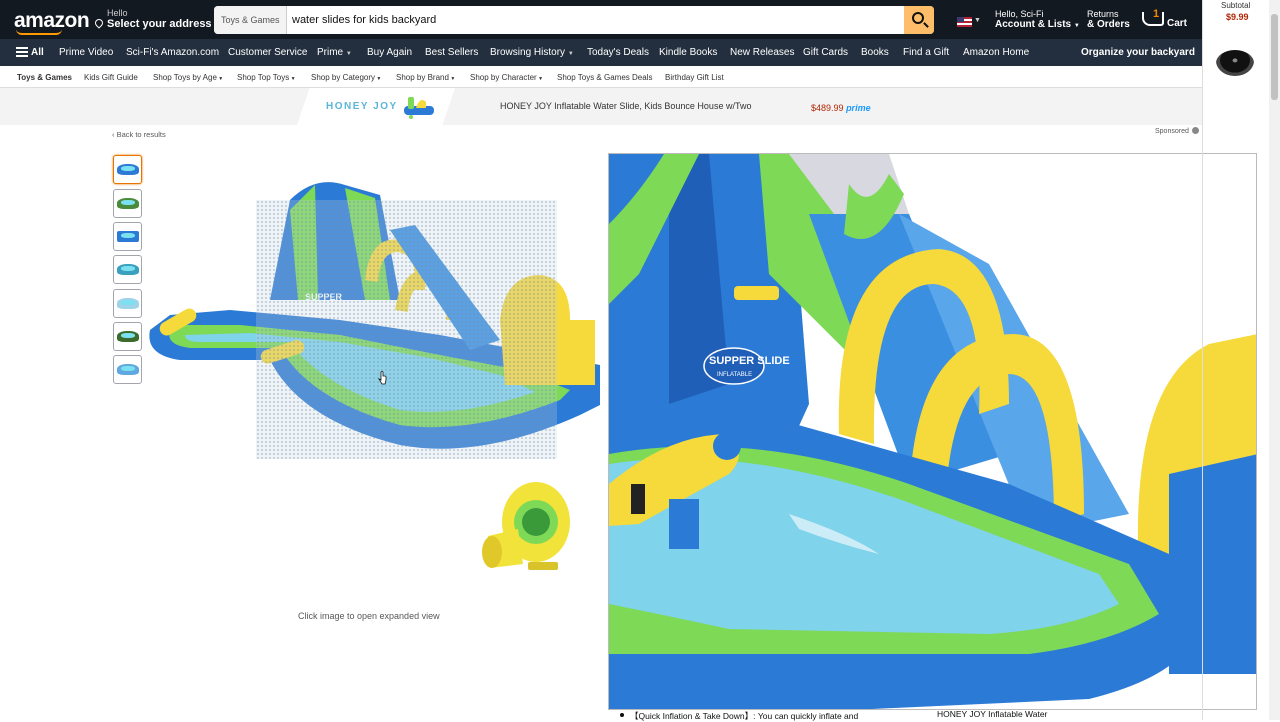 The image size is (1280, 722). Describe the element at coordinates (858, 108) in the screenshot. I see `prime-badge: prime` at that location.